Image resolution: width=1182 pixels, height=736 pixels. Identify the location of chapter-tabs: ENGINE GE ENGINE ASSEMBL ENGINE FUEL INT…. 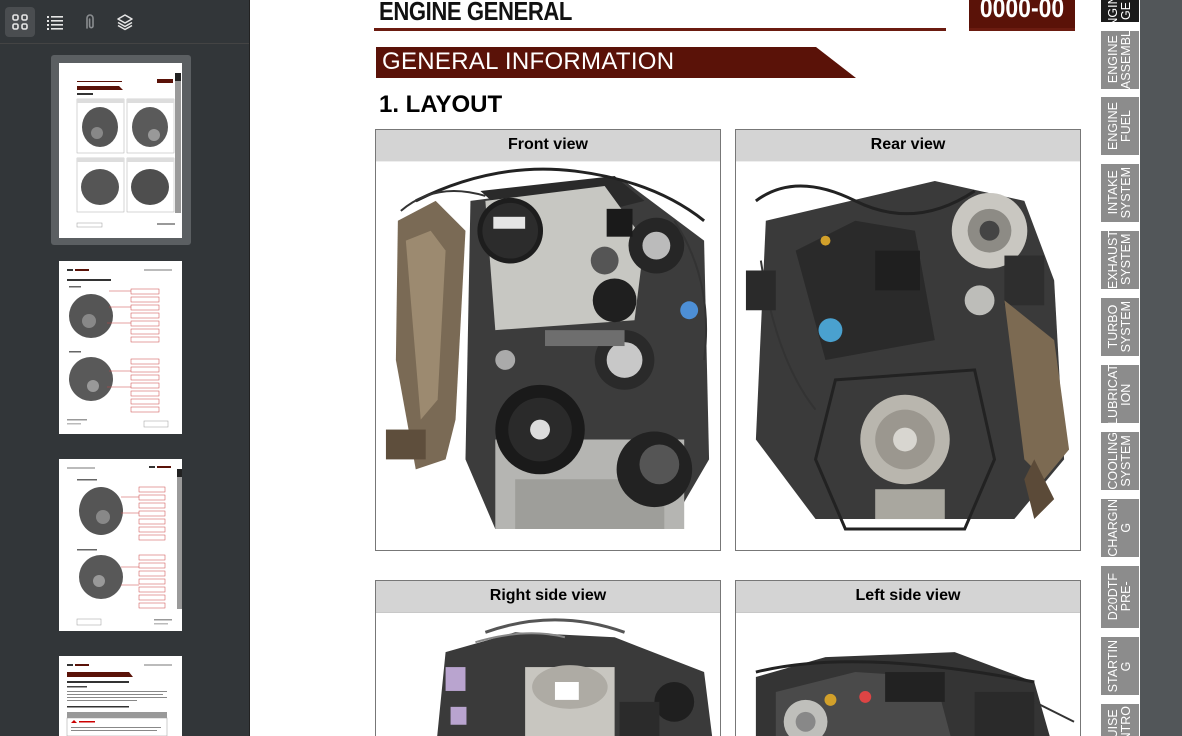
(1120, 368).